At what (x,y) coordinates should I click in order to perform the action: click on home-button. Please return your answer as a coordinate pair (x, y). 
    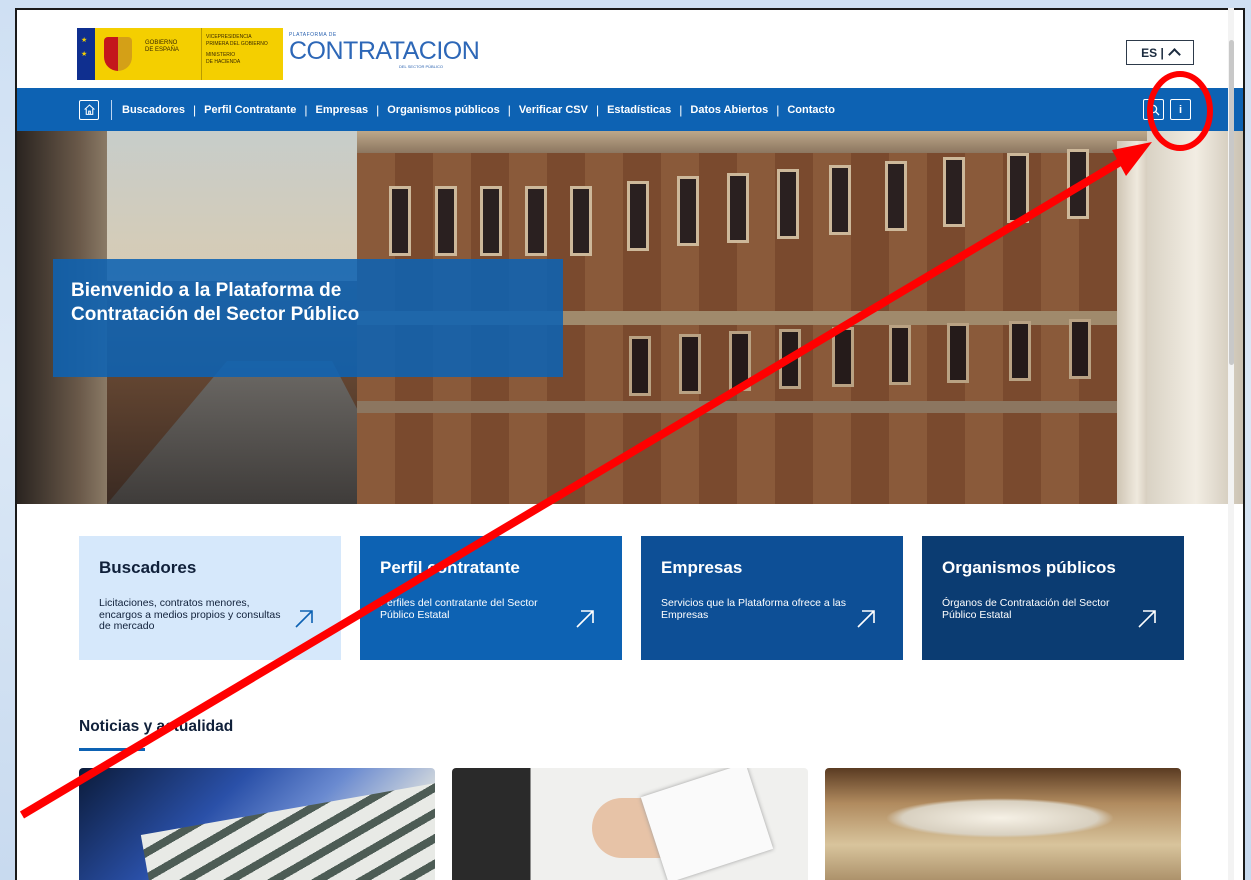
    Looking at the image, I should click on (89, 109).